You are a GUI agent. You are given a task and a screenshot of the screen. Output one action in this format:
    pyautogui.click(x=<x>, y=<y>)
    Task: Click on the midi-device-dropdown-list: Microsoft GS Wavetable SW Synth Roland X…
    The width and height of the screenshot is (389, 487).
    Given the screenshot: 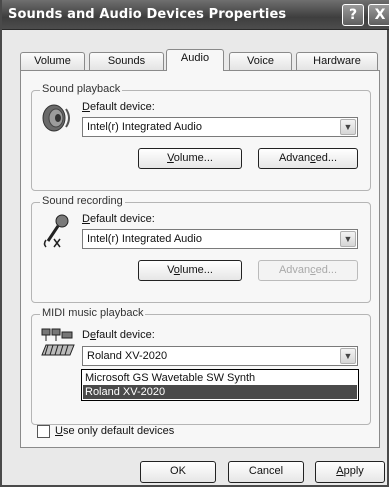 What is the action you would take?
    pyautogui.click(x=220, y=385)
    